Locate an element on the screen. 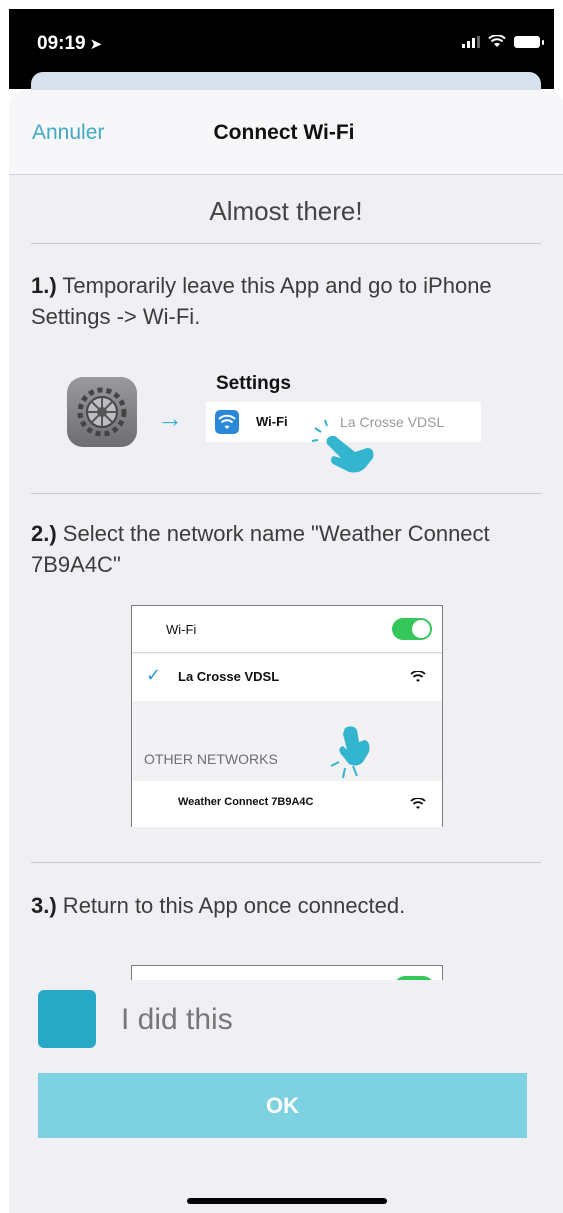  wifi-settings-icon is located at coordinates (227, 422).